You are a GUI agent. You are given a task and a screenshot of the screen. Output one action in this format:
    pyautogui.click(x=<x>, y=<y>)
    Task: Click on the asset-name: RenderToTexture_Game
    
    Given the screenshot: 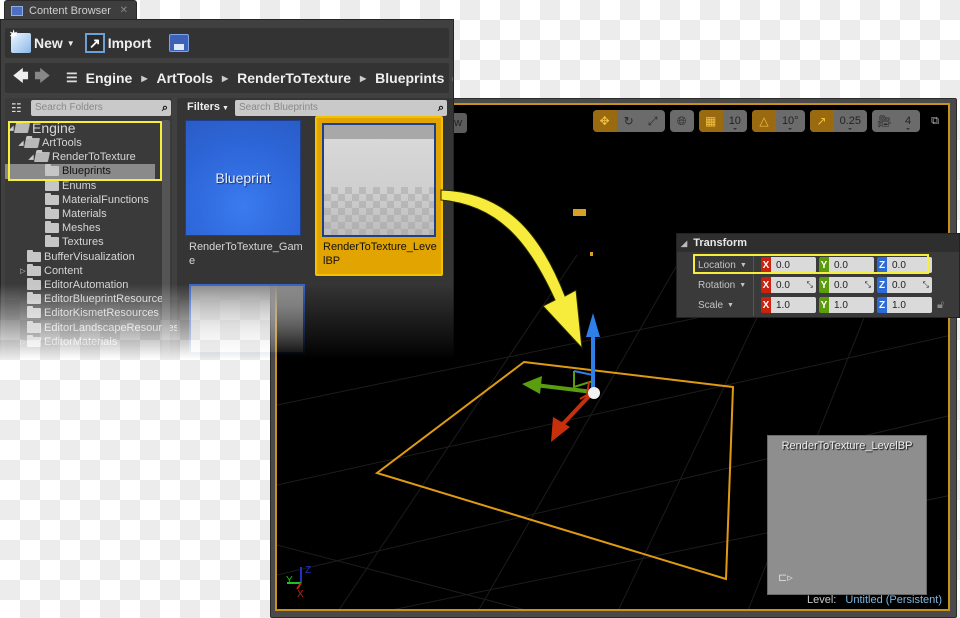 What is the action you would take?
    pyautogui.click(x=246, y=254)
    